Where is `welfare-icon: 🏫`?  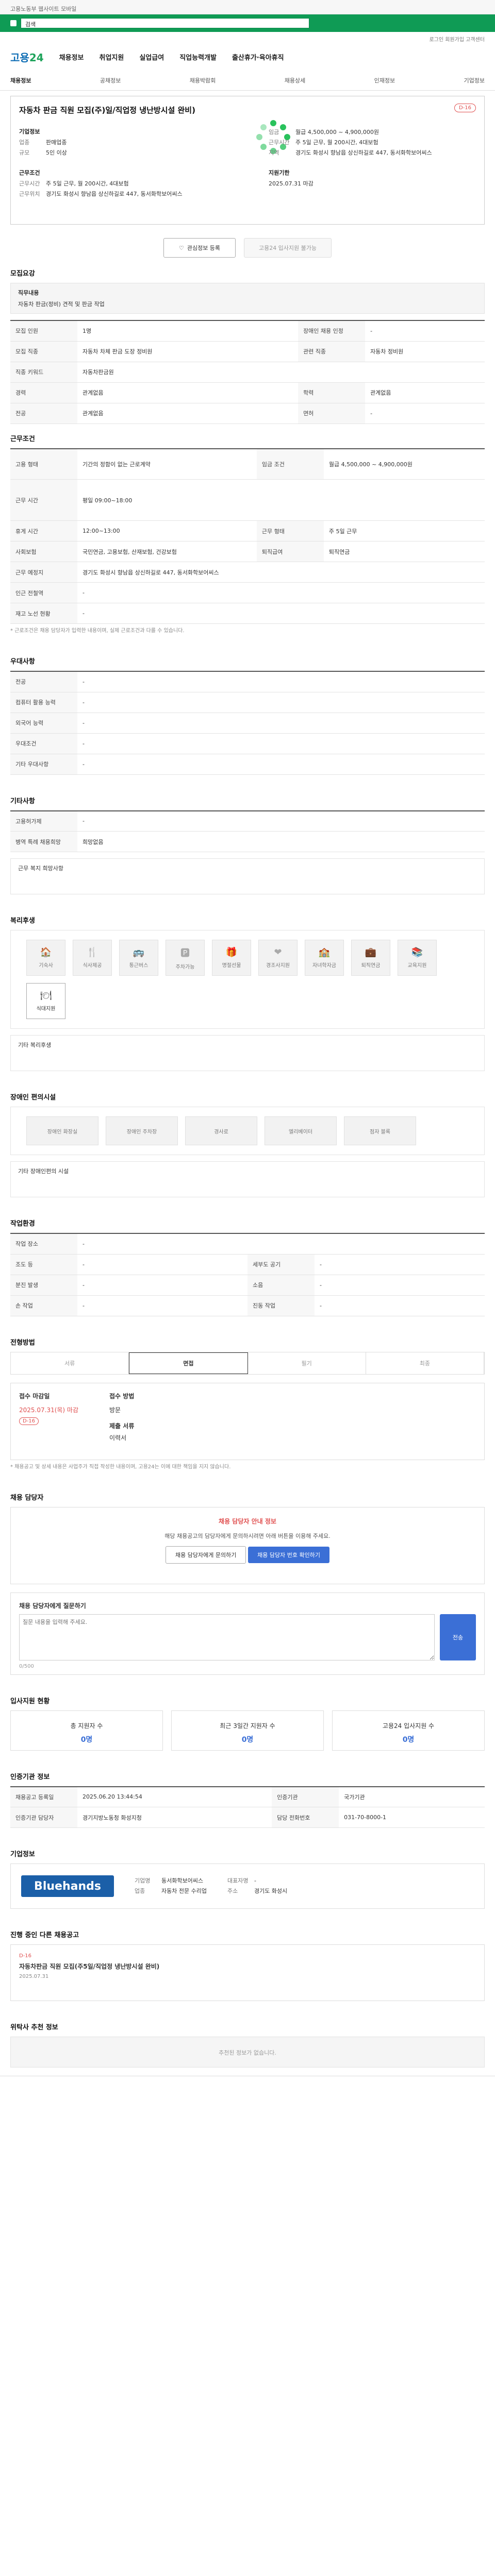
welfare-icon: 🏫 is located at coordinates (324, 952).